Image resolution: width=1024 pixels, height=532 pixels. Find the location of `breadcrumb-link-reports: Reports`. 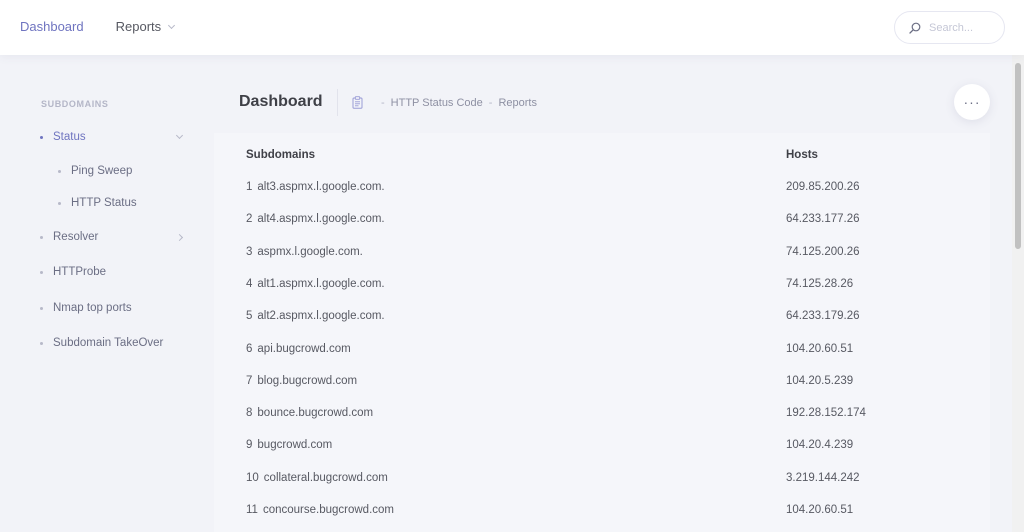

breadcrumb-link-reports: Reports is located at coordinates (517, 103).